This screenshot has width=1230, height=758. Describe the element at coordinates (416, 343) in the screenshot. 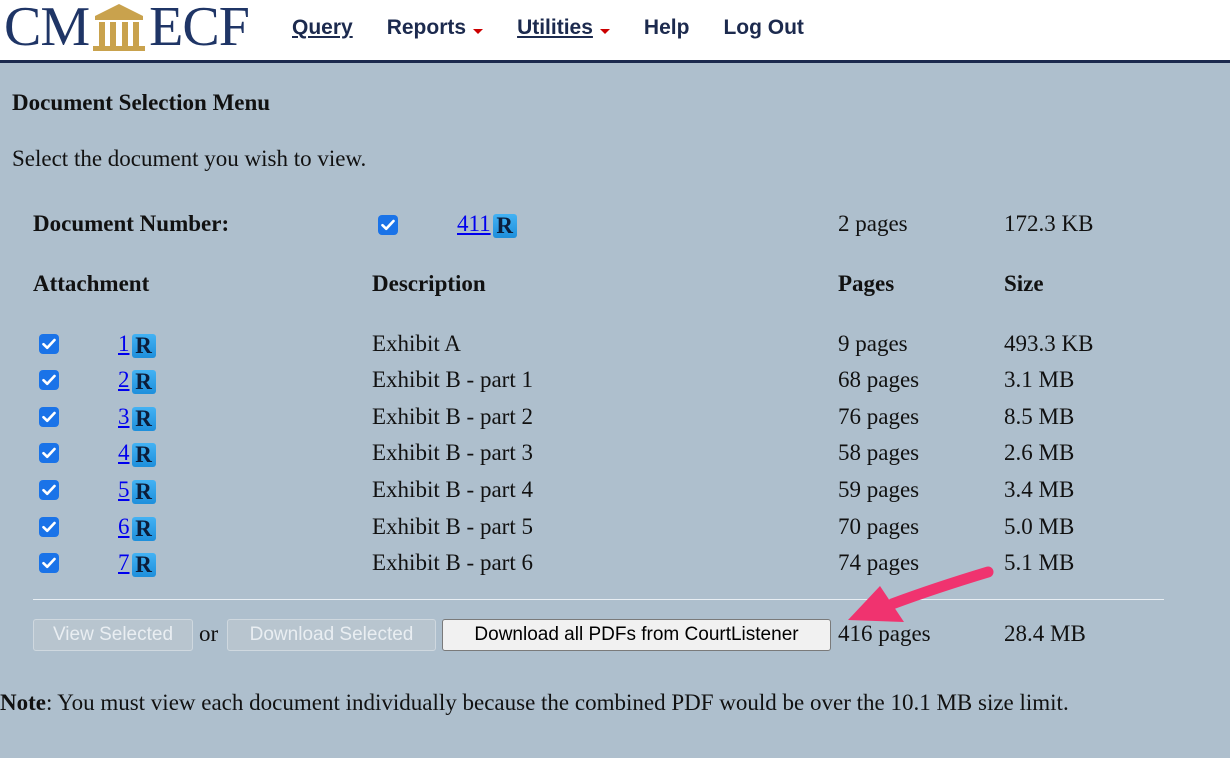

I see `attachment-description: Exhibit A` at that location.